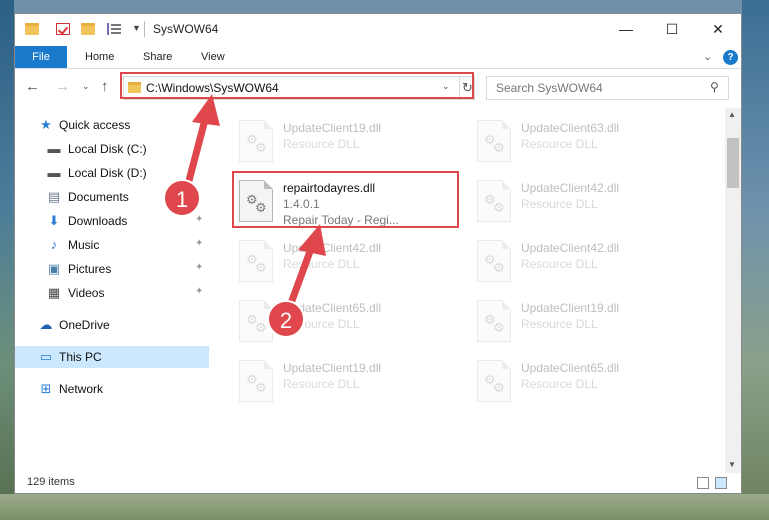 Image resolution: width=769 pixels, height=520 pixels. Describe the element at coordinates (213, 57) in the screenshot. I see `tab-view: View` at that location.